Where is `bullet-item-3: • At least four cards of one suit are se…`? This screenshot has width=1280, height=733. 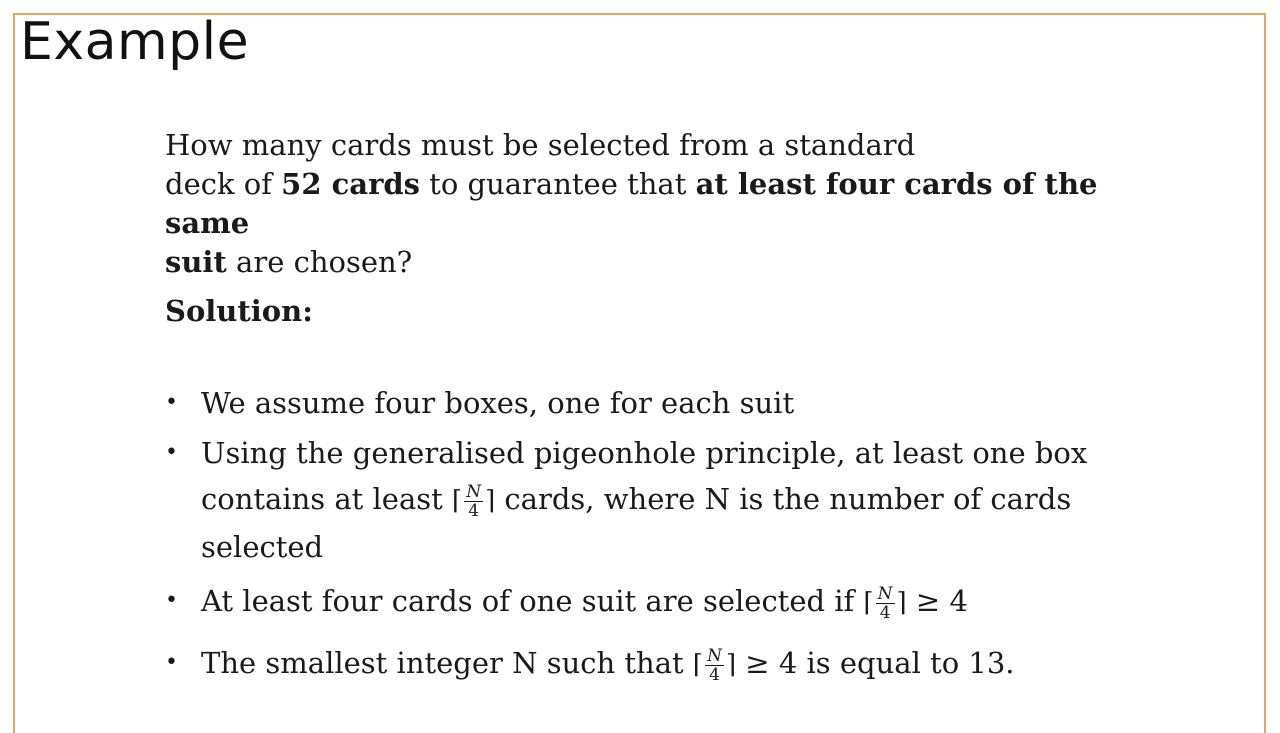 bullet-item-3: • At least four cards of one suit are se… is located at coordinates (665, 602).